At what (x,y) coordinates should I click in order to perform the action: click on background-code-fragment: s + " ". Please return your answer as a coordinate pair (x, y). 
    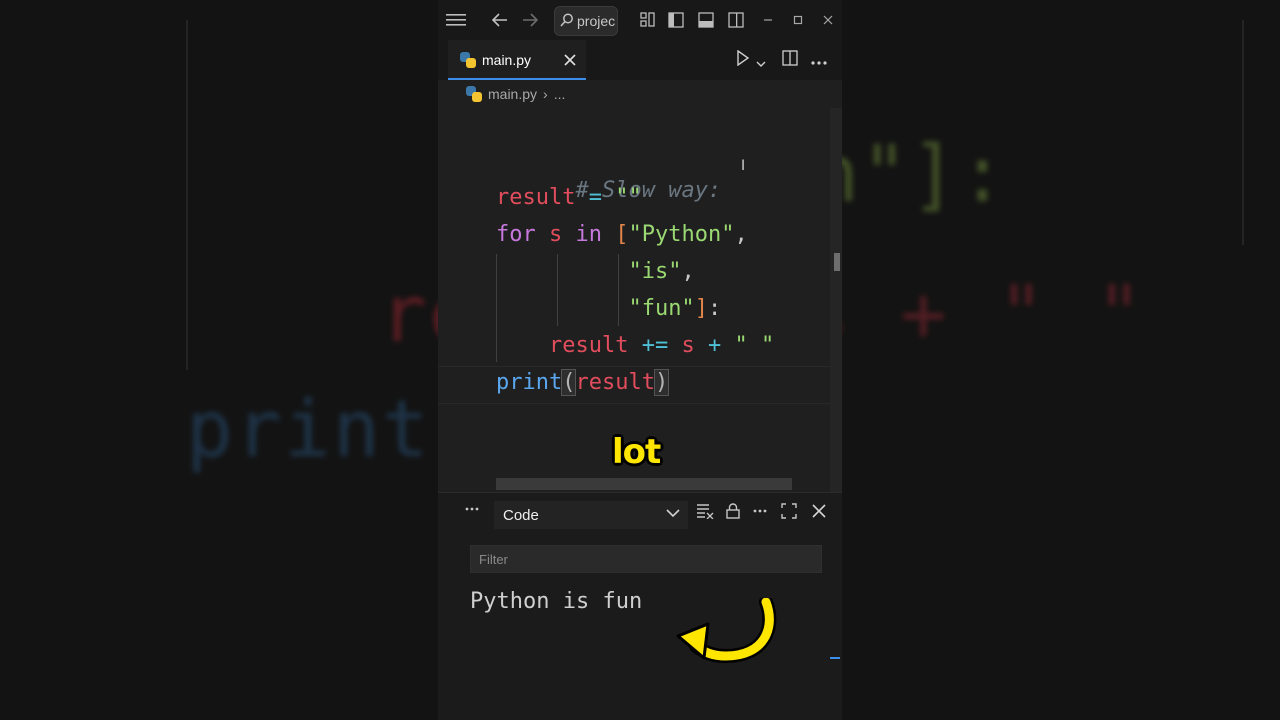
    Looking at the image, I should click on (993, 315).